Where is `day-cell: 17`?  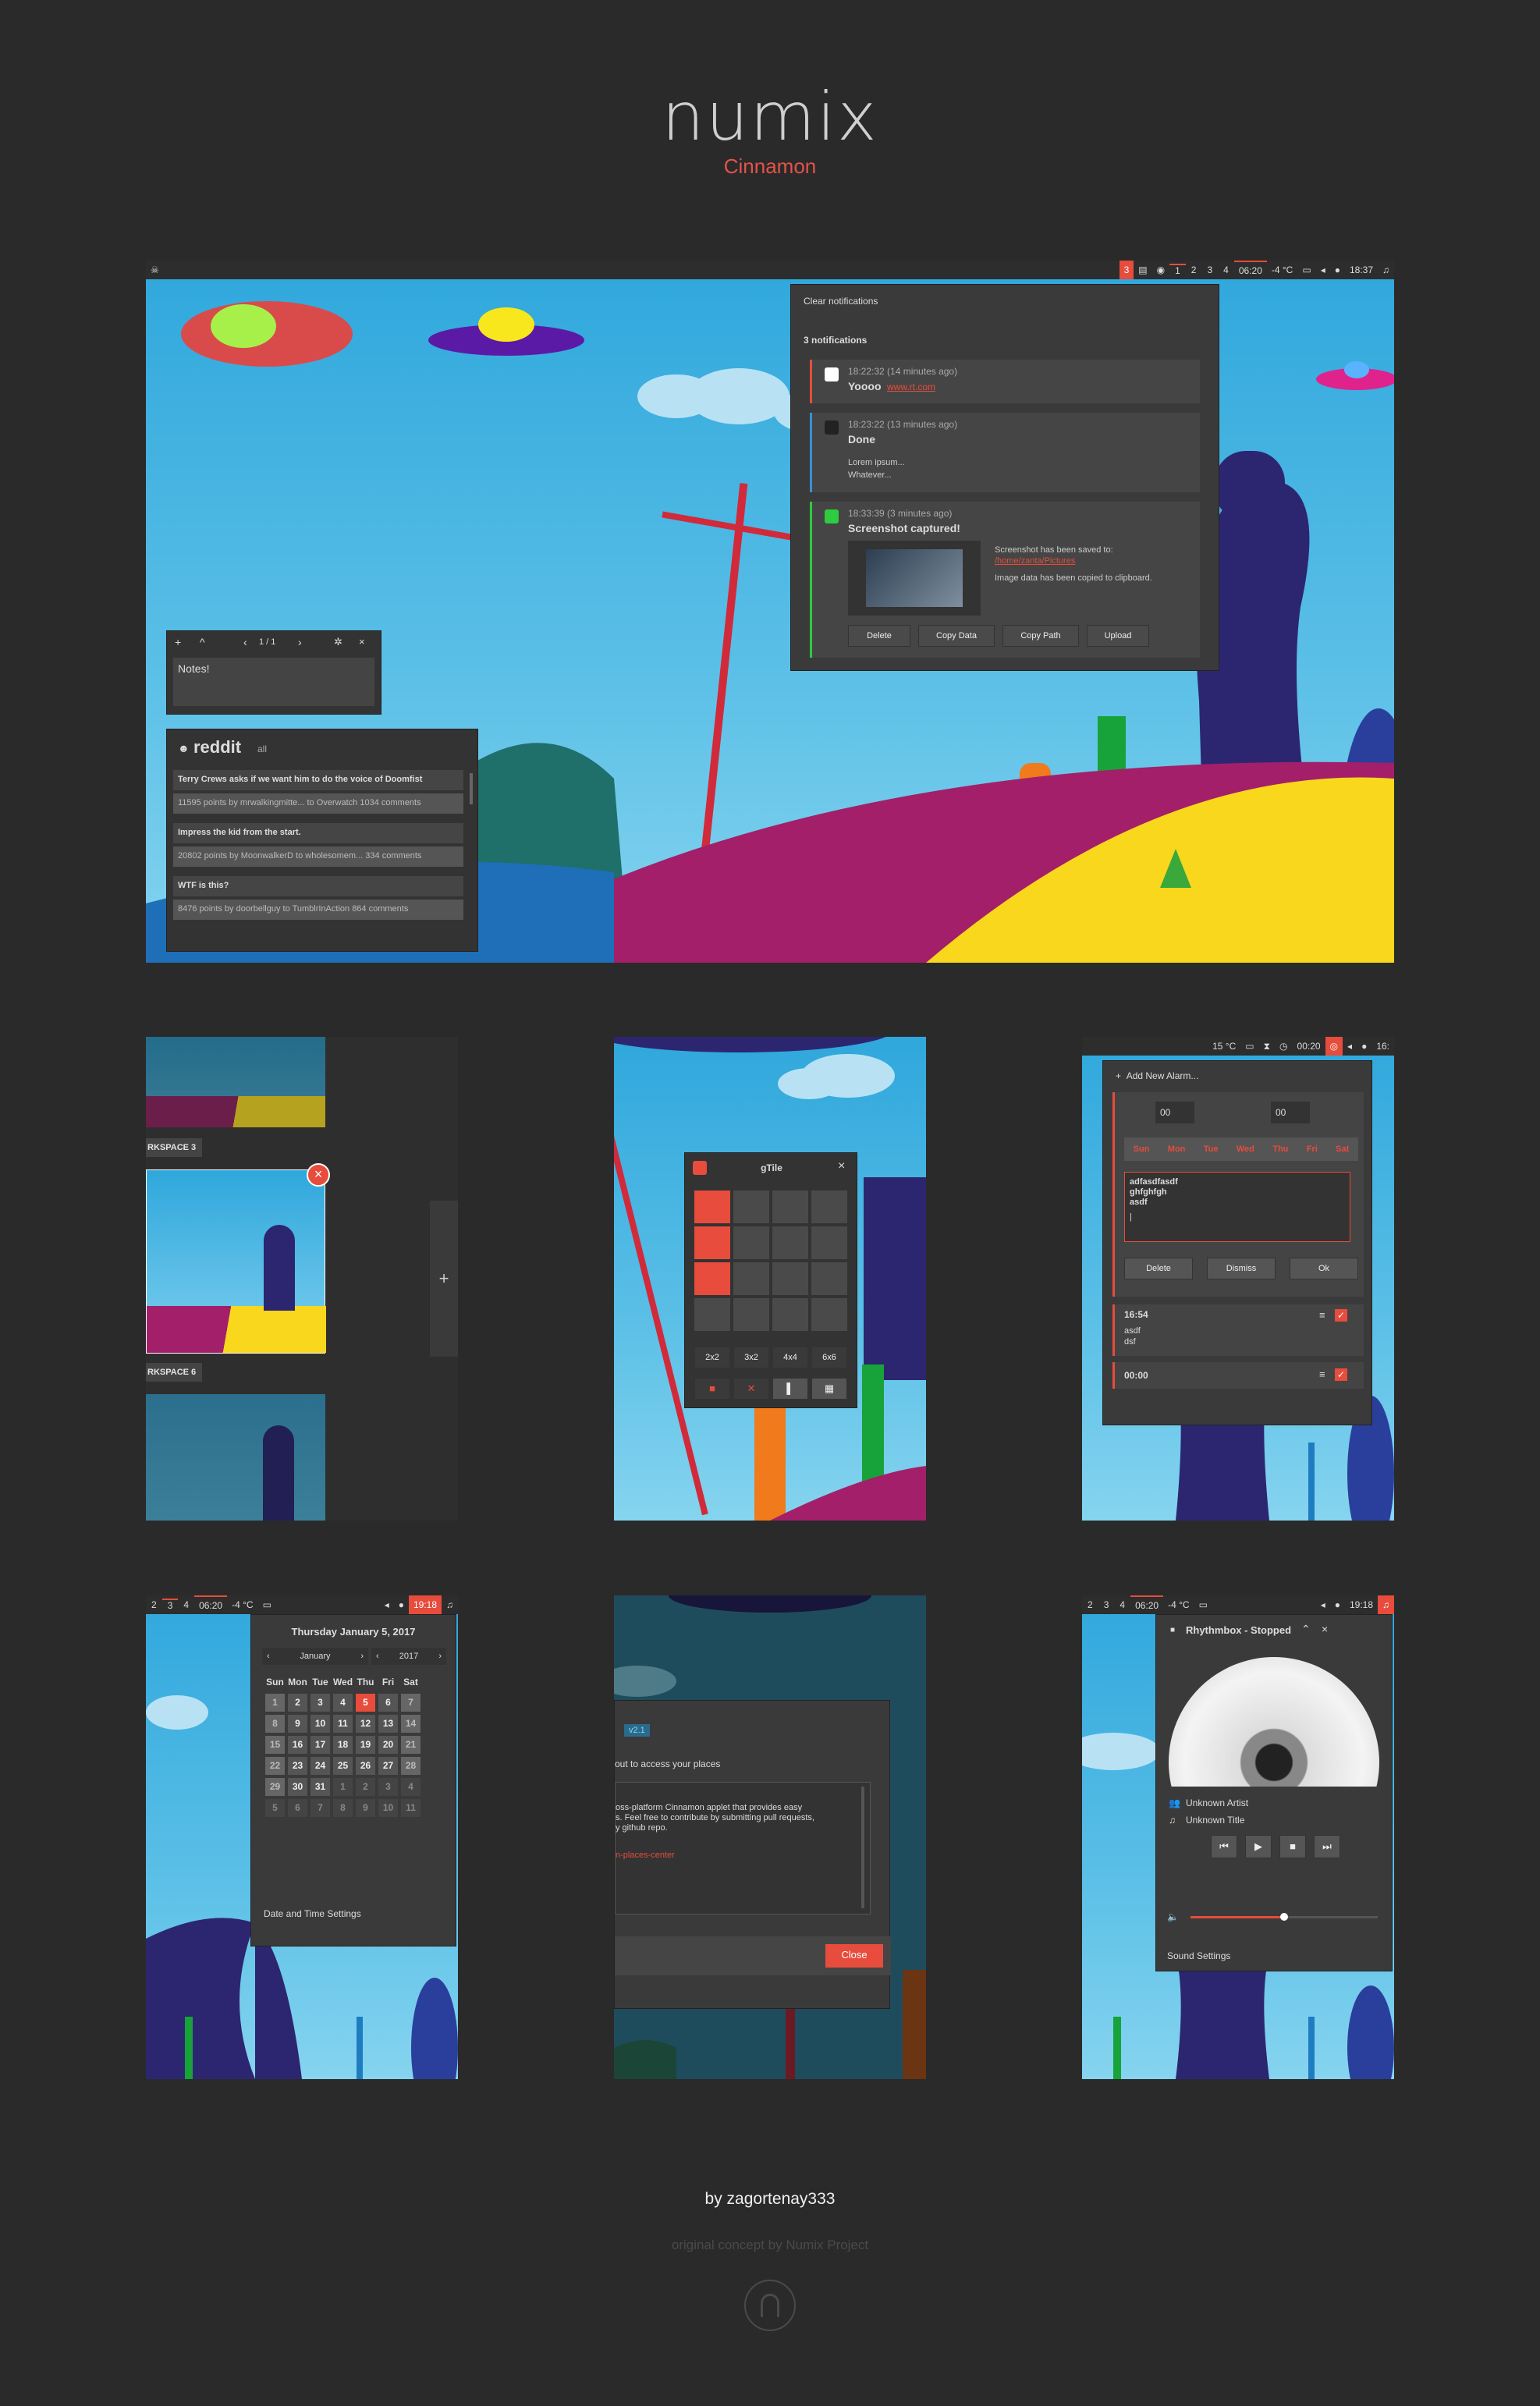
day-cell: 17 is located at coordinates (320, 1745).